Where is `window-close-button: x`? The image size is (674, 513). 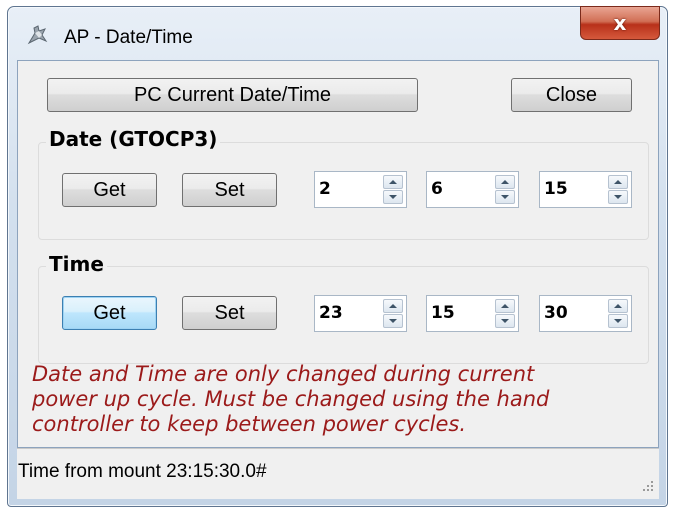
window-close-button: x is located at coordinates (620, 23).